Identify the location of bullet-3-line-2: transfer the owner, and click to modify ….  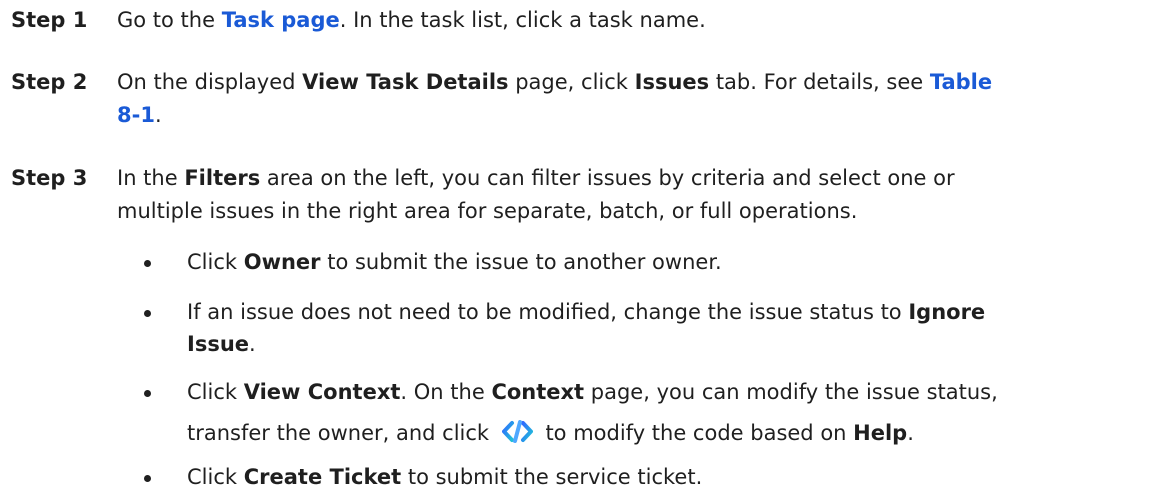
(669, 433).